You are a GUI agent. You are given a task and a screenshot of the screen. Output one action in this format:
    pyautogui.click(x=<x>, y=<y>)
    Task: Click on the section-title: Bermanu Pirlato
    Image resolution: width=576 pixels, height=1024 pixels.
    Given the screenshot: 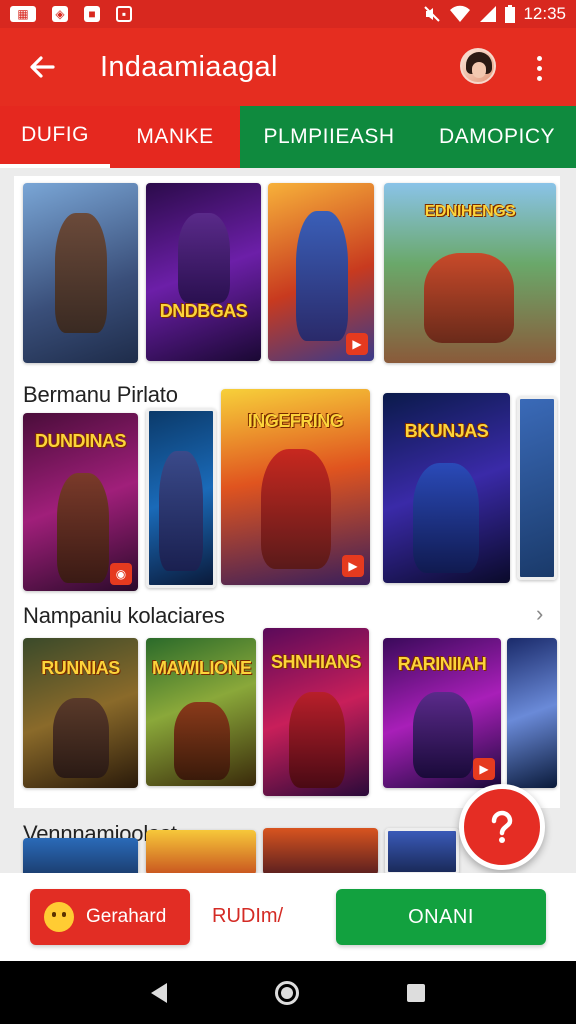 What is the action you would take?
    pyautogui.click(x=100, y=394)
    